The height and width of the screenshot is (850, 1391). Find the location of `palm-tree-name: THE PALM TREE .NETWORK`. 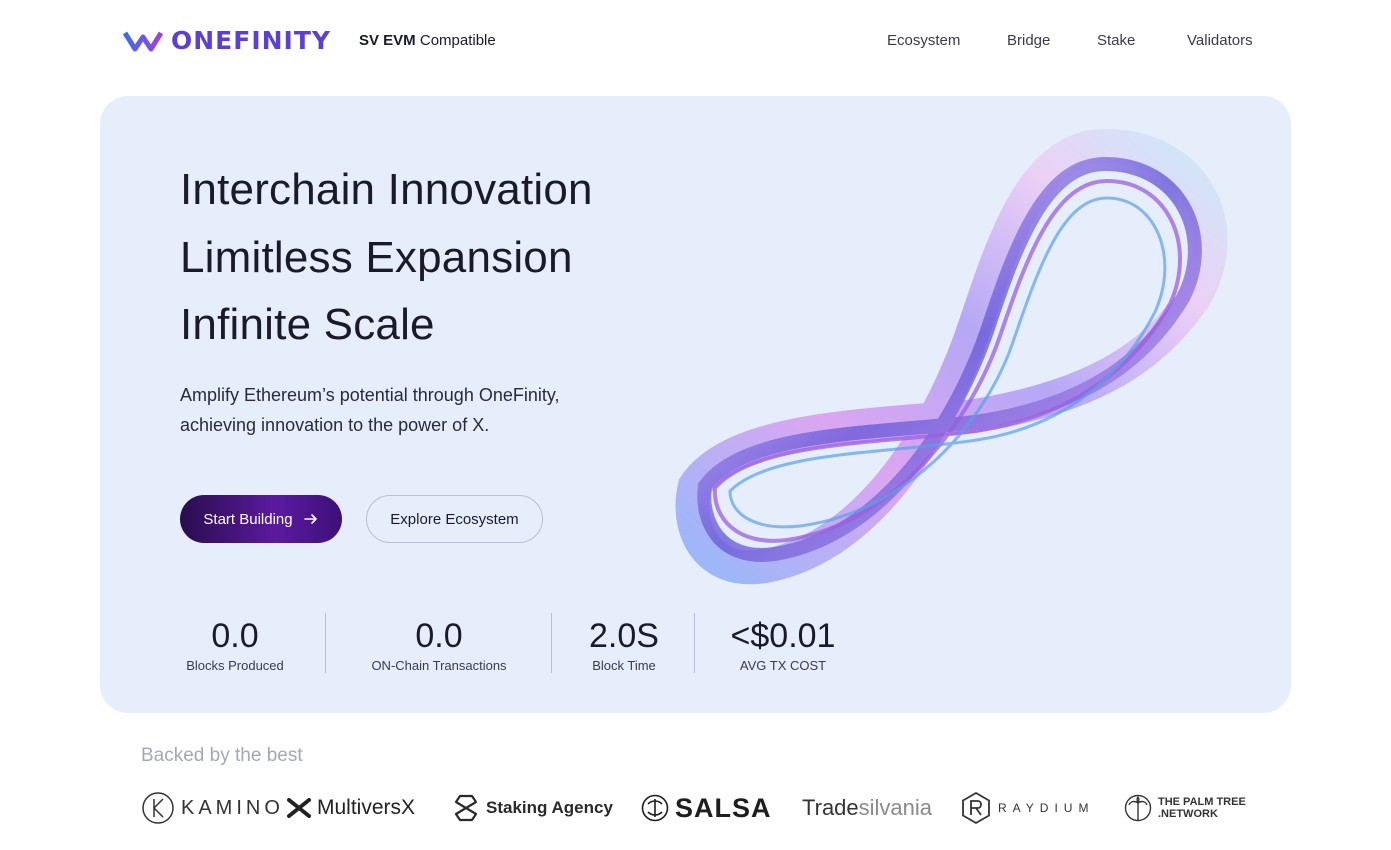

palm-tree-name: THE PALM TREE .NETWORK is located at coordinates (1202, 808).